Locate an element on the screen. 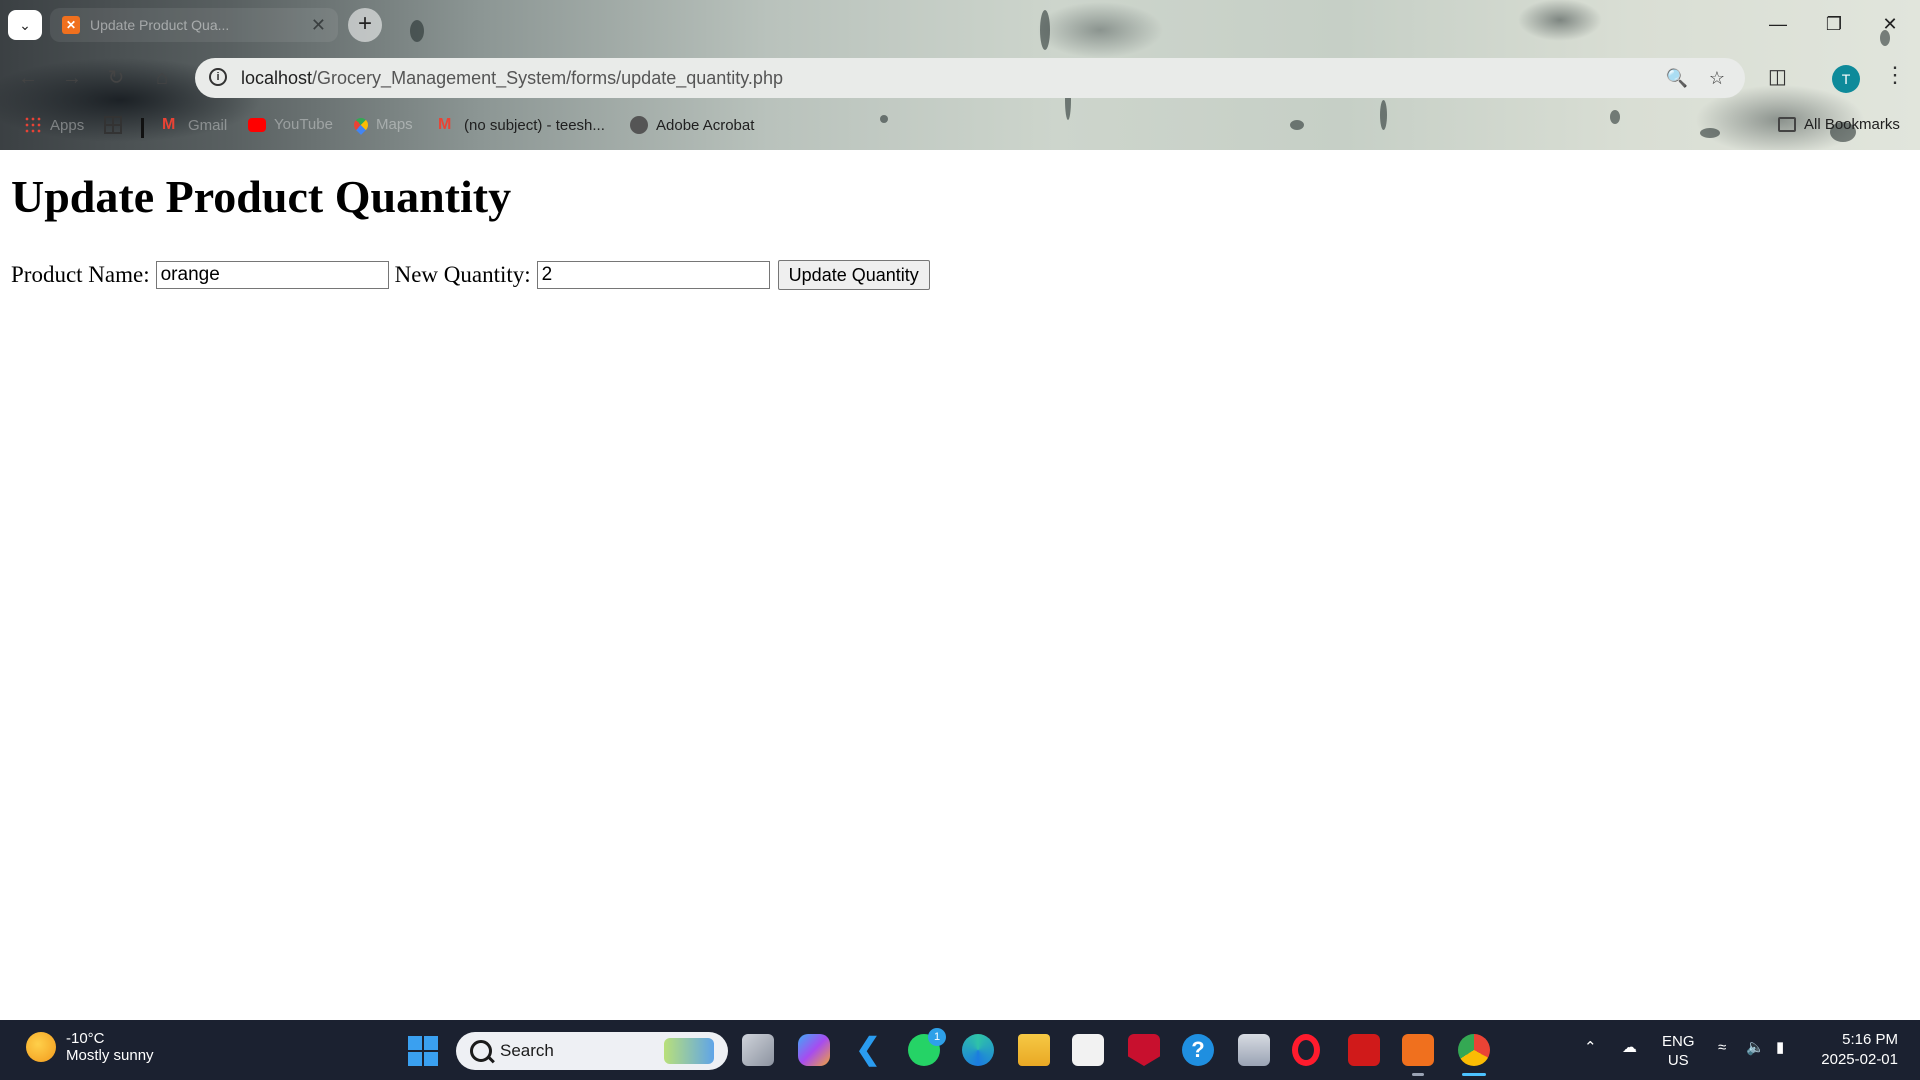  site-info-icon: i is located at coordinates (218, 77).